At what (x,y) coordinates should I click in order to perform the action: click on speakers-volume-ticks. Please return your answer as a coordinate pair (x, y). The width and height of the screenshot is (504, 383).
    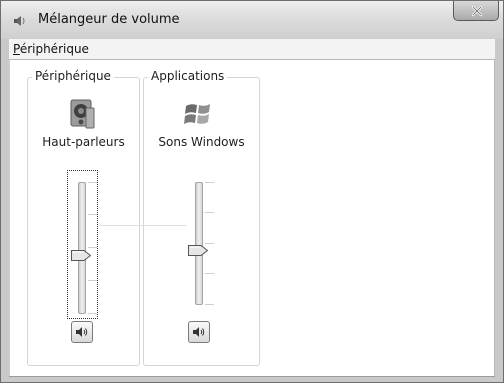
    Looking at the image, I should click on (92, 248).